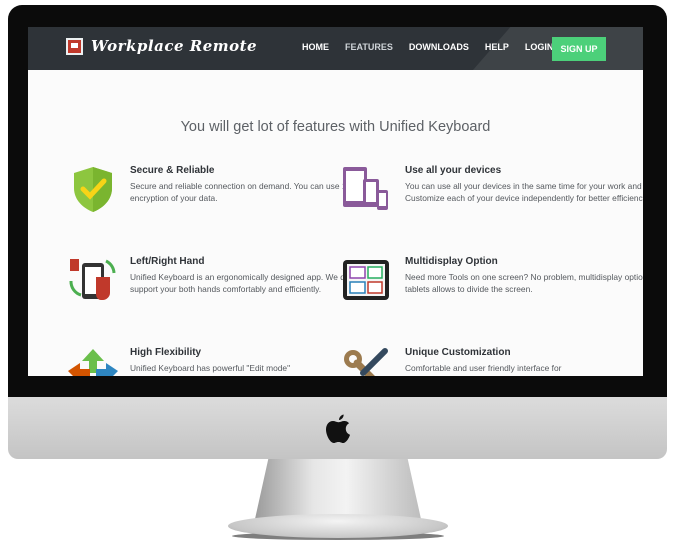 Image resolution: width=676 pixels, height=544 pixels. What do you see at coordinates (92, 279) in the screenshot?
I see `hands-icon` at bounding box center [92, 279].